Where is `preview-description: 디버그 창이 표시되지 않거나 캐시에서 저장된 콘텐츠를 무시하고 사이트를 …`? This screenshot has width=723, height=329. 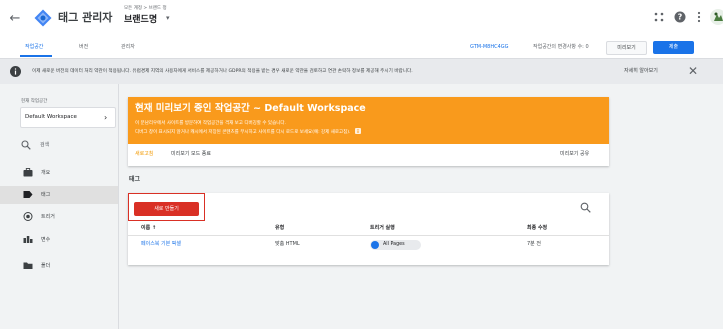 preview-description: 디버그 창이 표시되지 않거나 캐시에서 저장된 콘텐츠를 무시하고 사이트를 … is located at coordinates (248, 132).